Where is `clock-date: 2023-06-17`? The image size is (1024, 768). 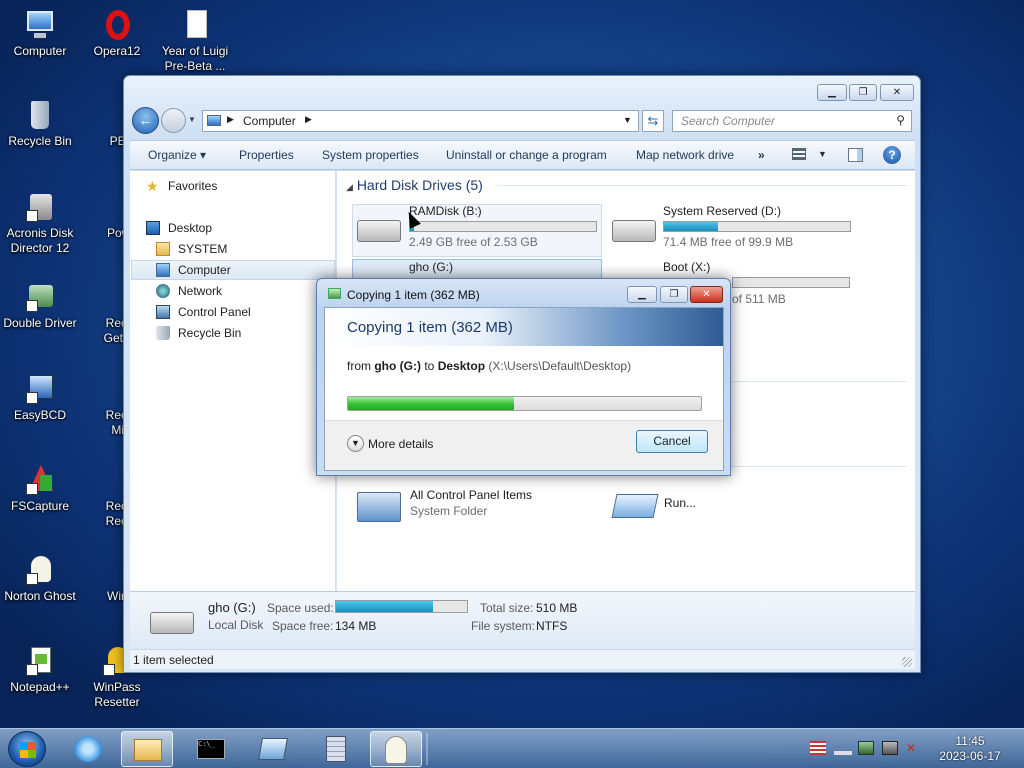 clock-date: 2023-06-17 is located at coordinates (970, 756).